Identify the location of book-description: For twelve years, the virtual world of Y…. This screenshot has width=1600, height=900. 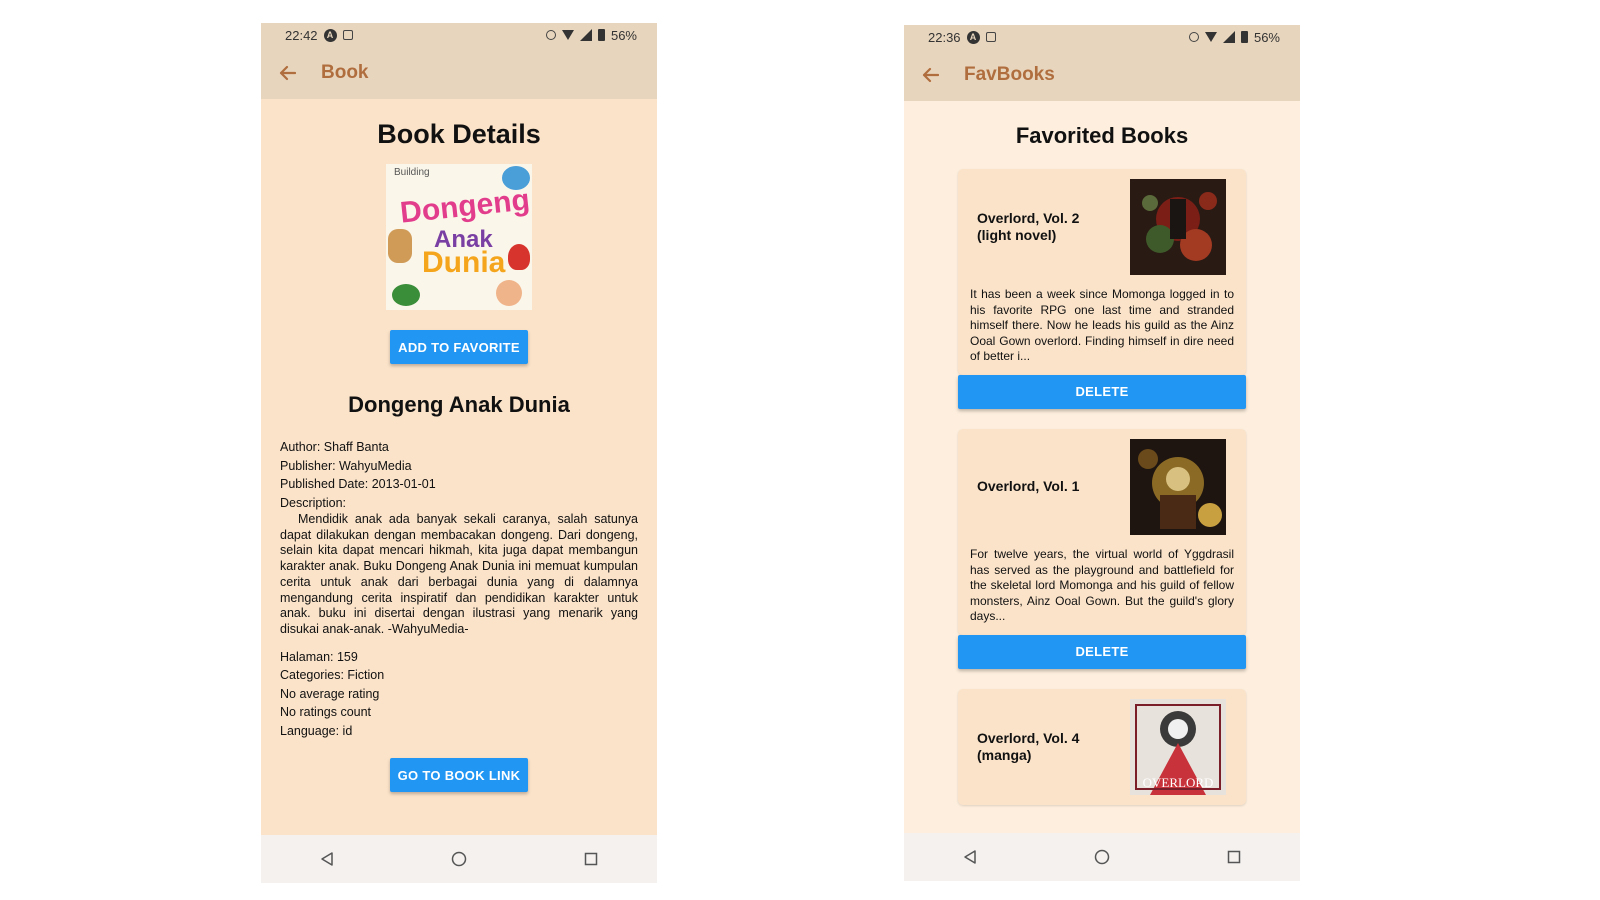
(1102, 585).